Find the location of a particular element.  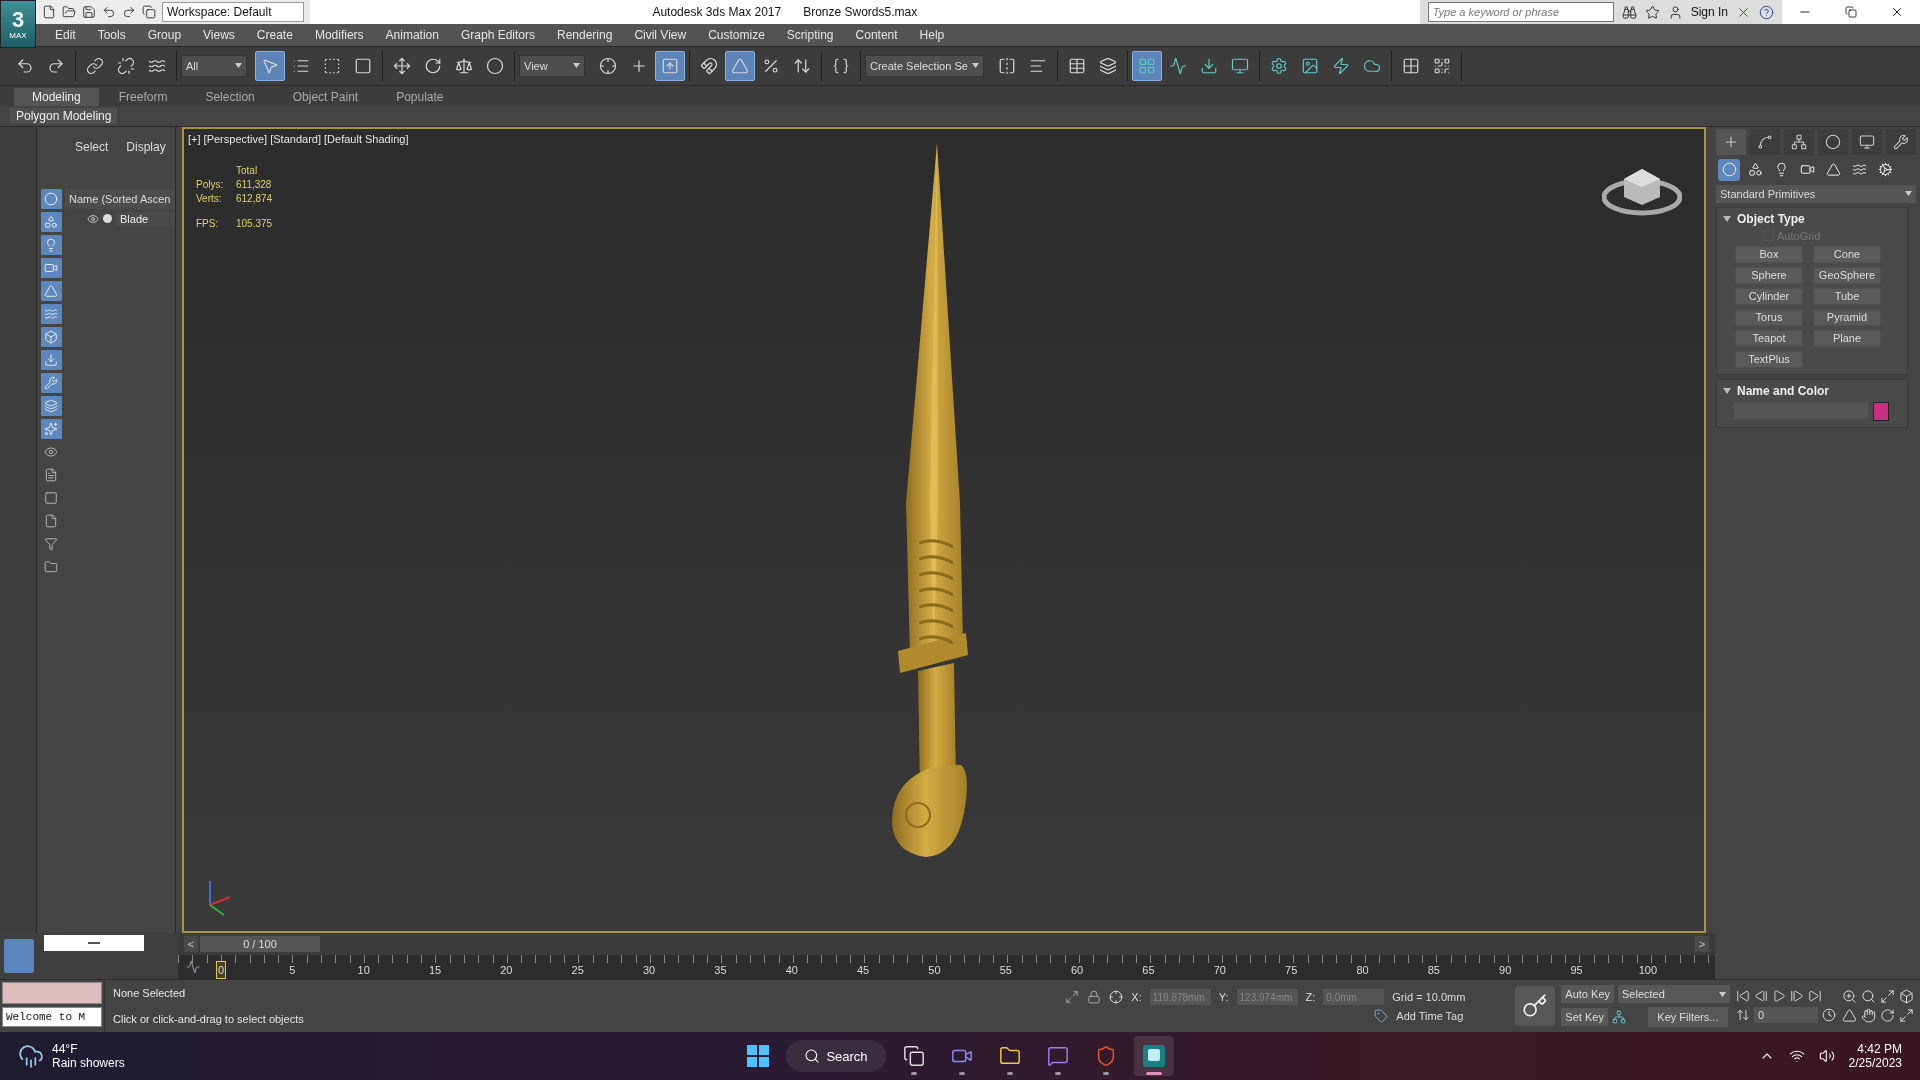

clock-time: 4:42 PM is located at coordinates (1879, 1049).